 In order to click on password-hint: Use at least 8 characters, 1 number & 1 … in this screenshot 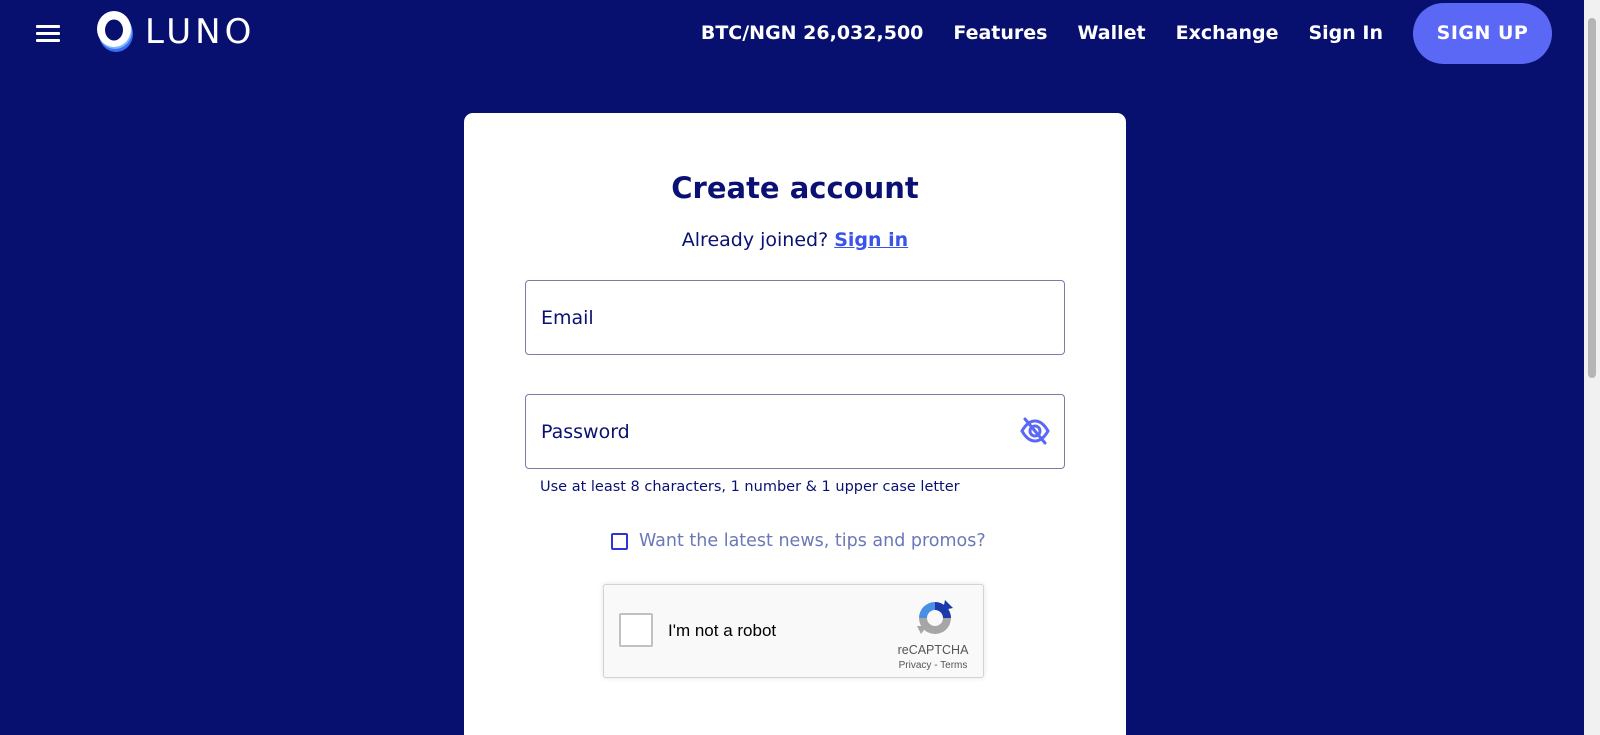, I will do `click(750, 487)`.